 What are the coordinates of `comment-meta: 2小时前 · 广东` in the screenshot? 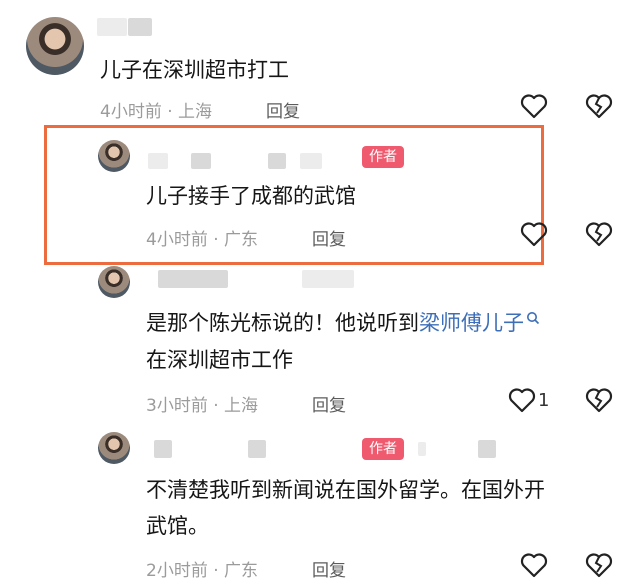 It's located at (202, 571).